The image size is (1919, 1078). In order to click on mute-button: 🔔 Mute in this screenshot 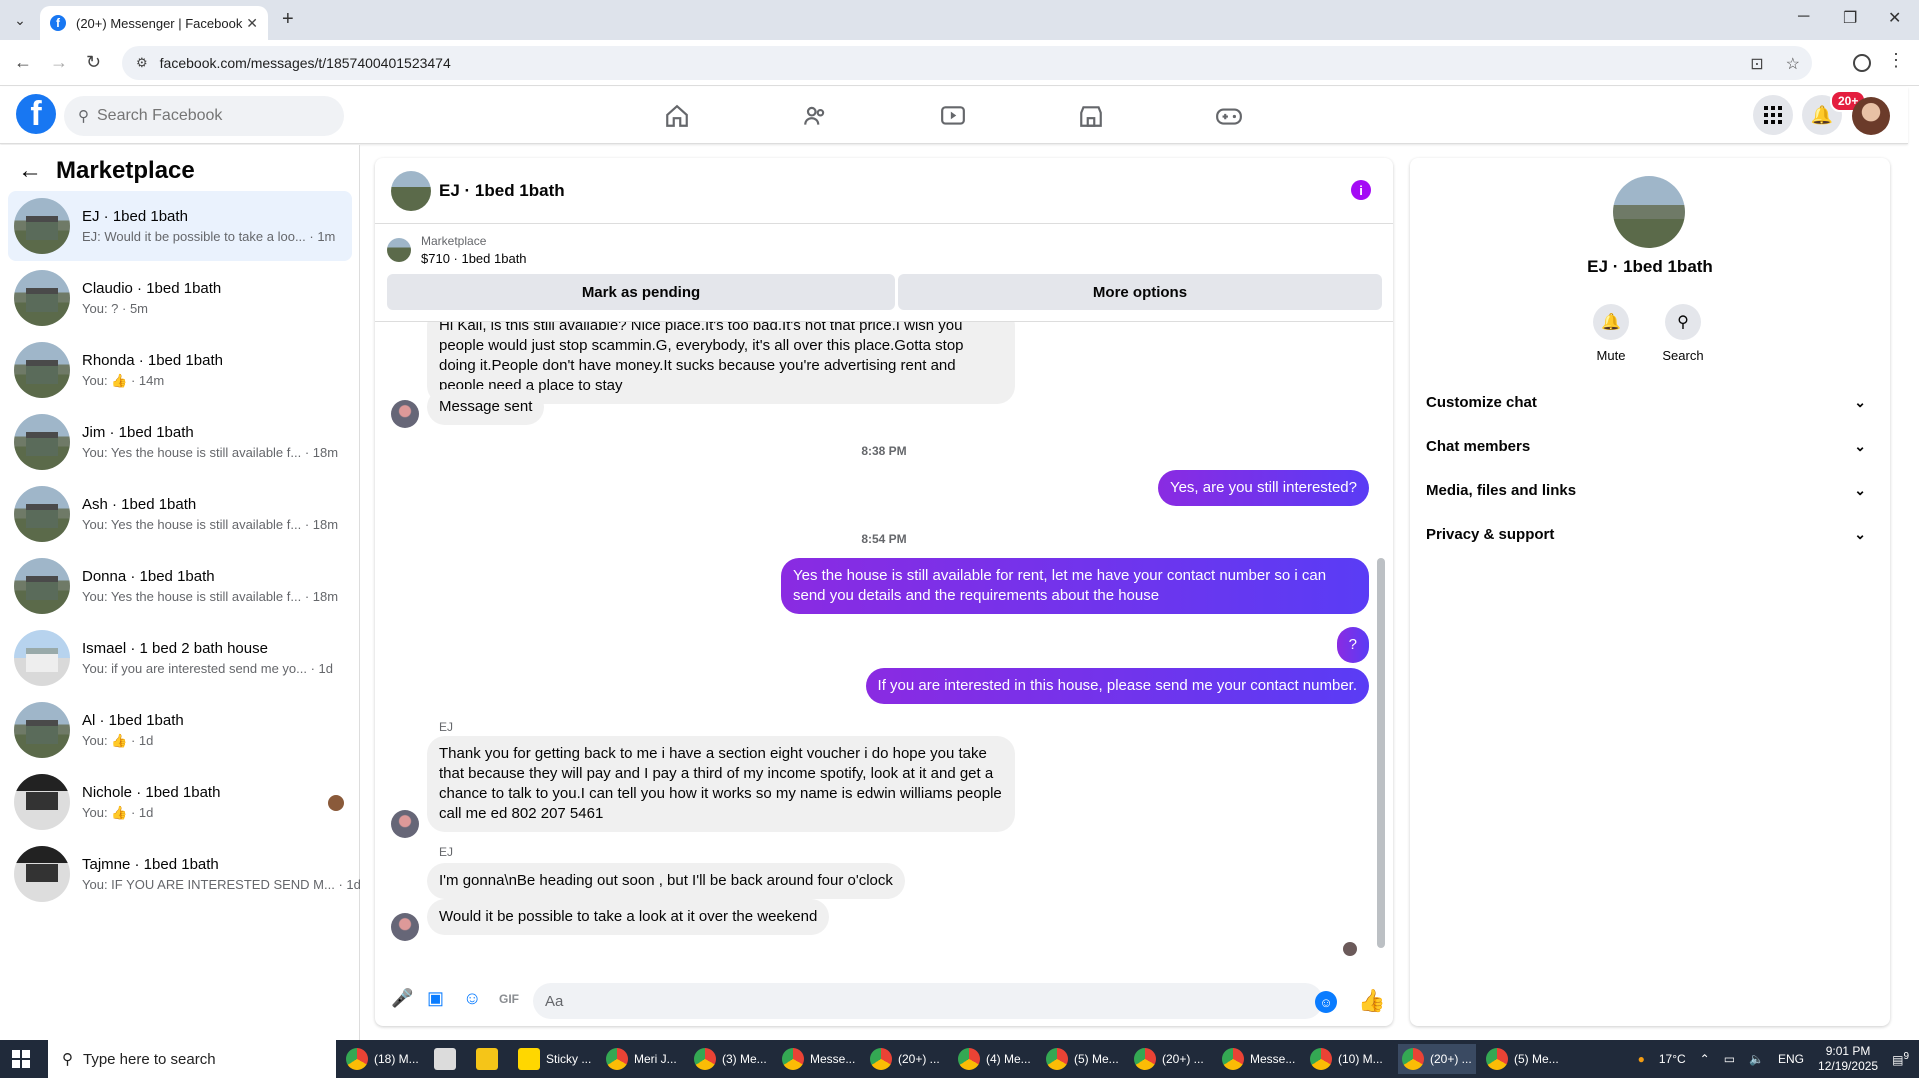, I will do `click(1611, 333)`.